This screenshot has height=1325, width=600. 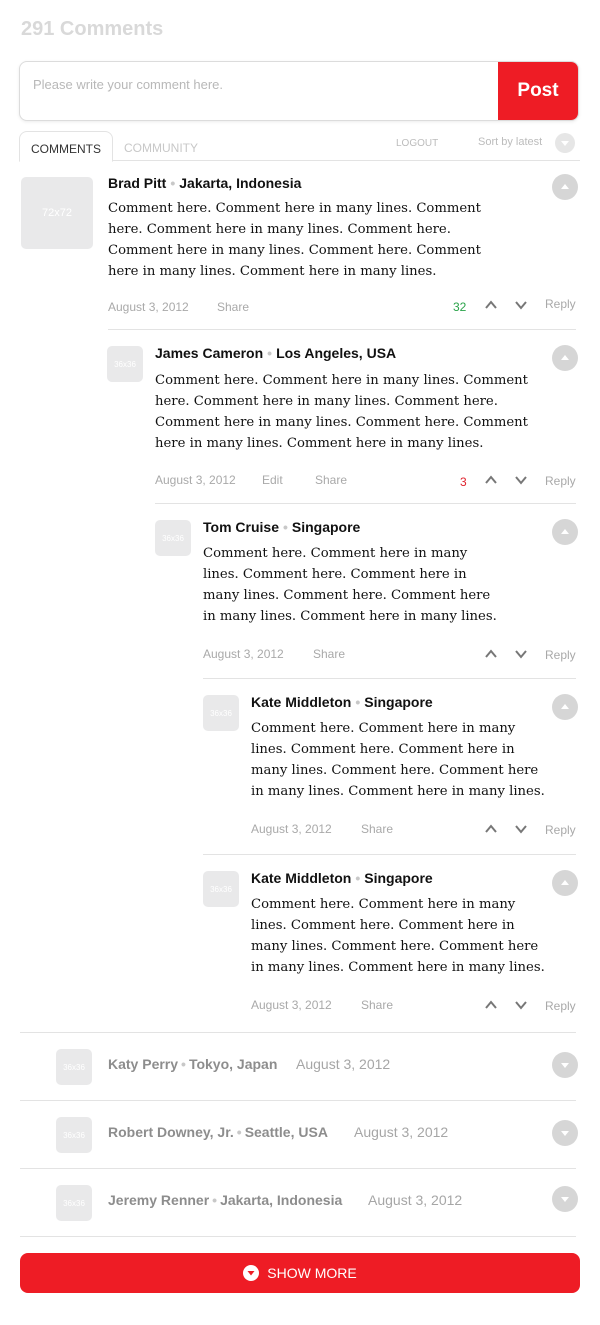 I want to click on comment-author: Jeremy Renner • Jakarta, Indonesia, so click(x=225, y=1200).